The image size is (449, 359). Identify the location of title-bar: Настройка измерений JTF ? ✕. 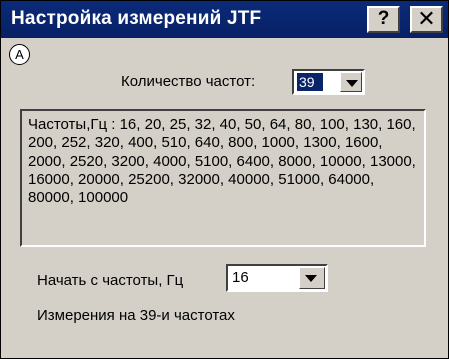
(224, 19).